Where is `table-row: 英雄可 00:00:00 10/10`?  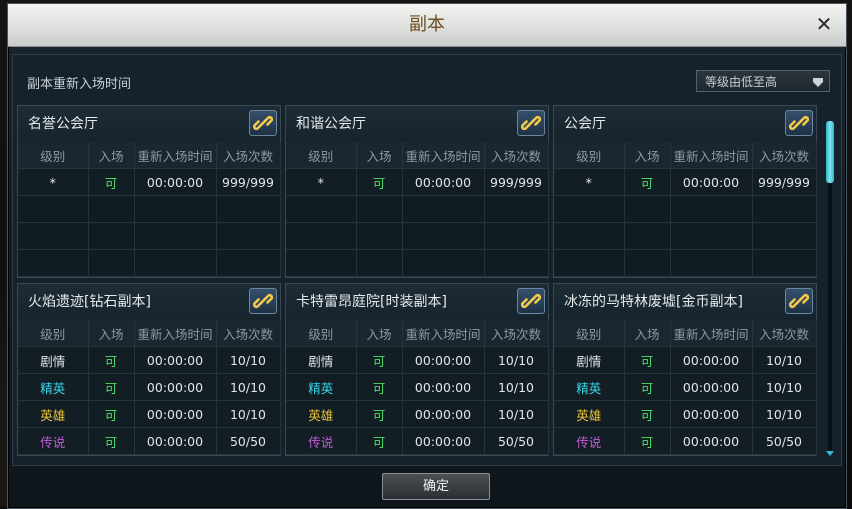 table-row: 英雄可 00:00:00 10/10 is located at coordinates (685, 414).